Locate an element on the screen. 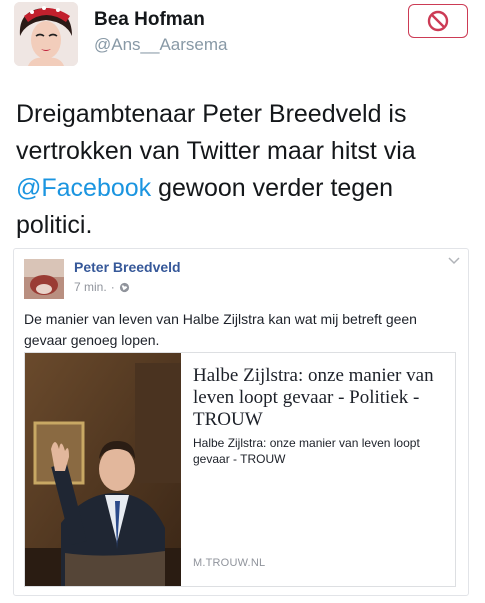  fb-post-meta: 7 min. · is located at coordinates (102, 287).